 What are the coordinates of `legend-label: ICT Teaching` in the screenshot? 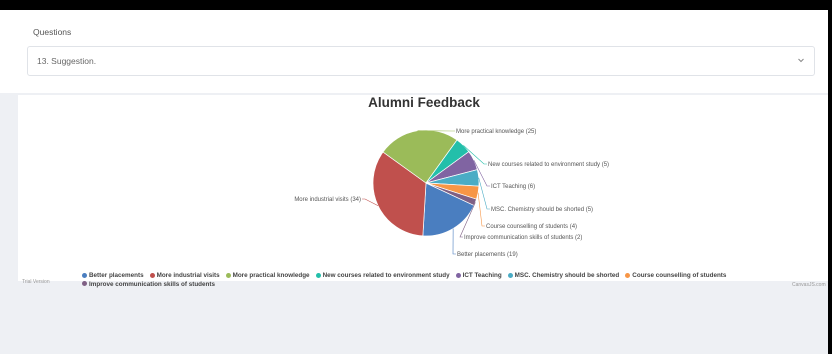 It's located at (482, 275).